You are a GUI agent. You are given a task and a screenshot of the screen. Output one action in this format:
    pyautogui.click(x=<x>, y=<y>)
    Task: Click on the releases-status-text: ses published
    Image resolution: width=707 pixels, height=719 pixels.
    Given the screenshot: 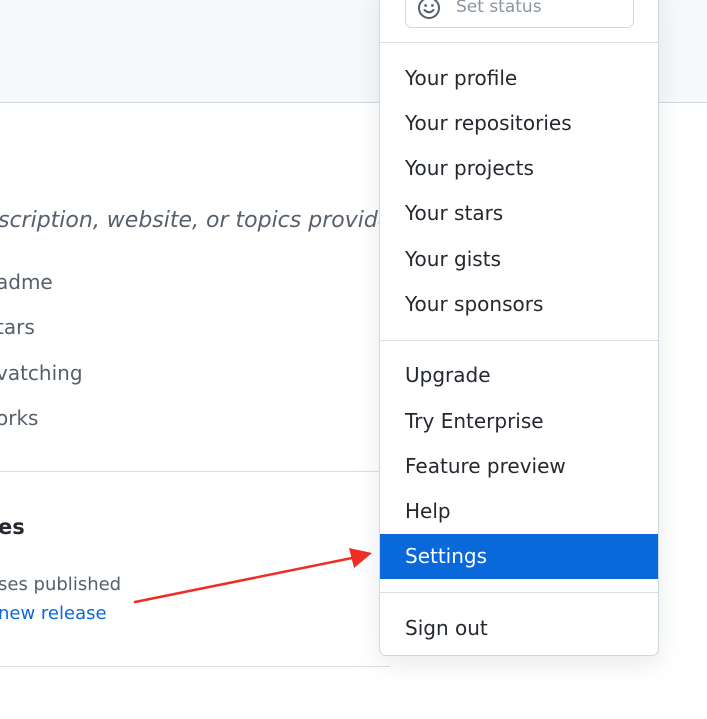 What is the action you would take?
    pyautogui.click(x=61, y=584)
    